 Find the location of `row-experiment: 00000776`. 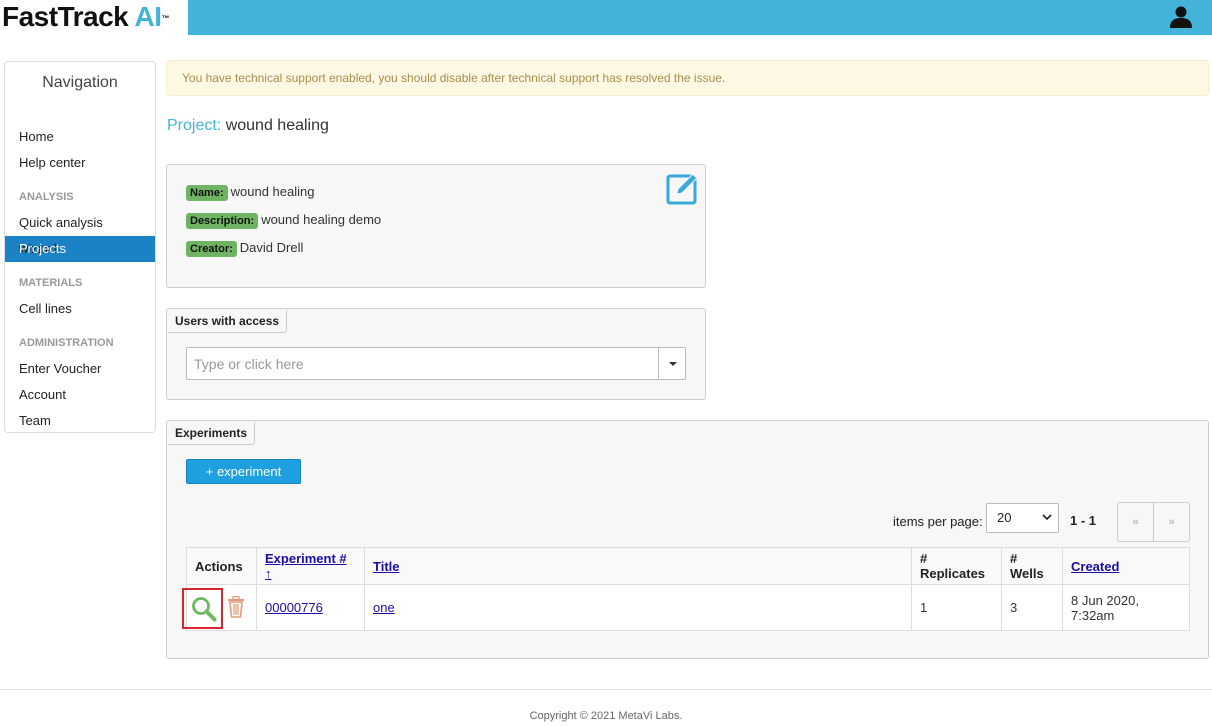

row-experiment: 00000776 is located at coordinates (310, 607).